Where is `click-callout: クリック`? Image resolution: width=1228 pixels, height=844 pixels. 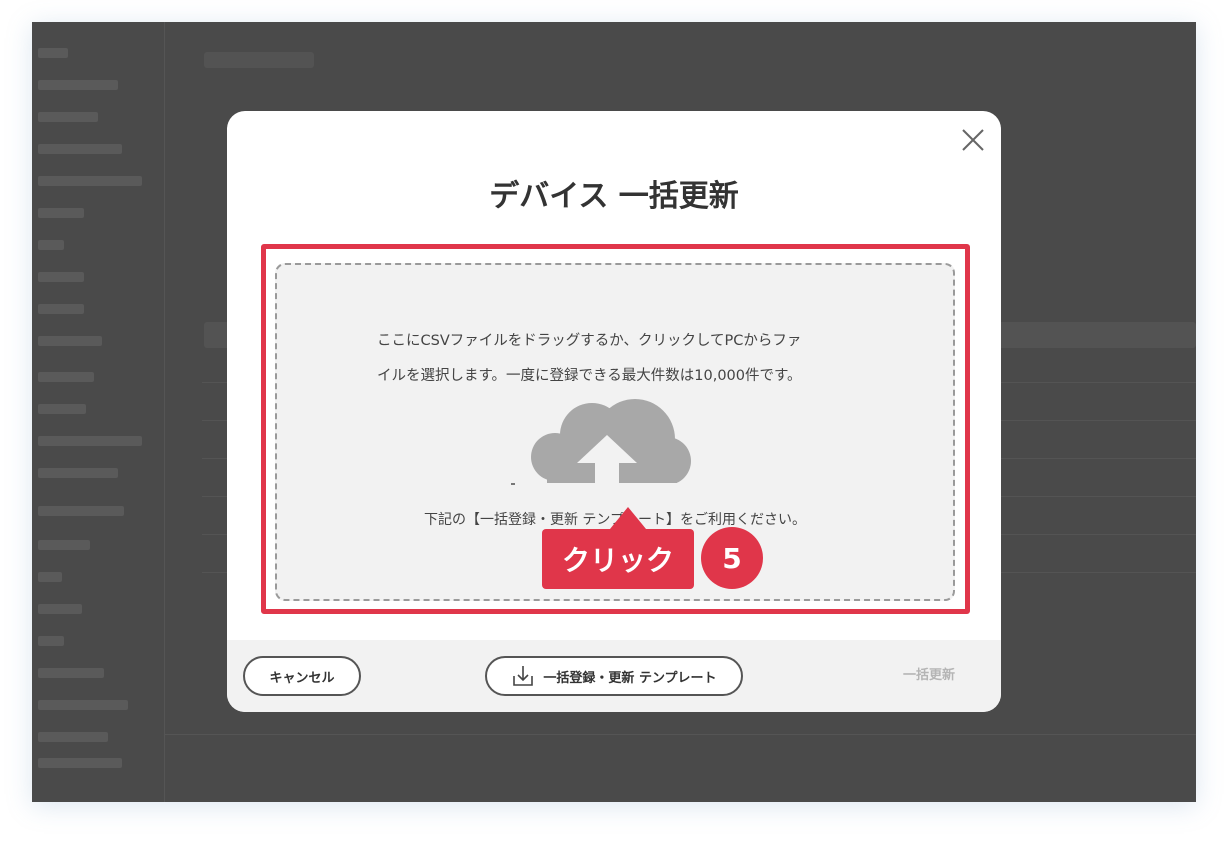
click-callout: クリック is located at coordinates (618, 559).